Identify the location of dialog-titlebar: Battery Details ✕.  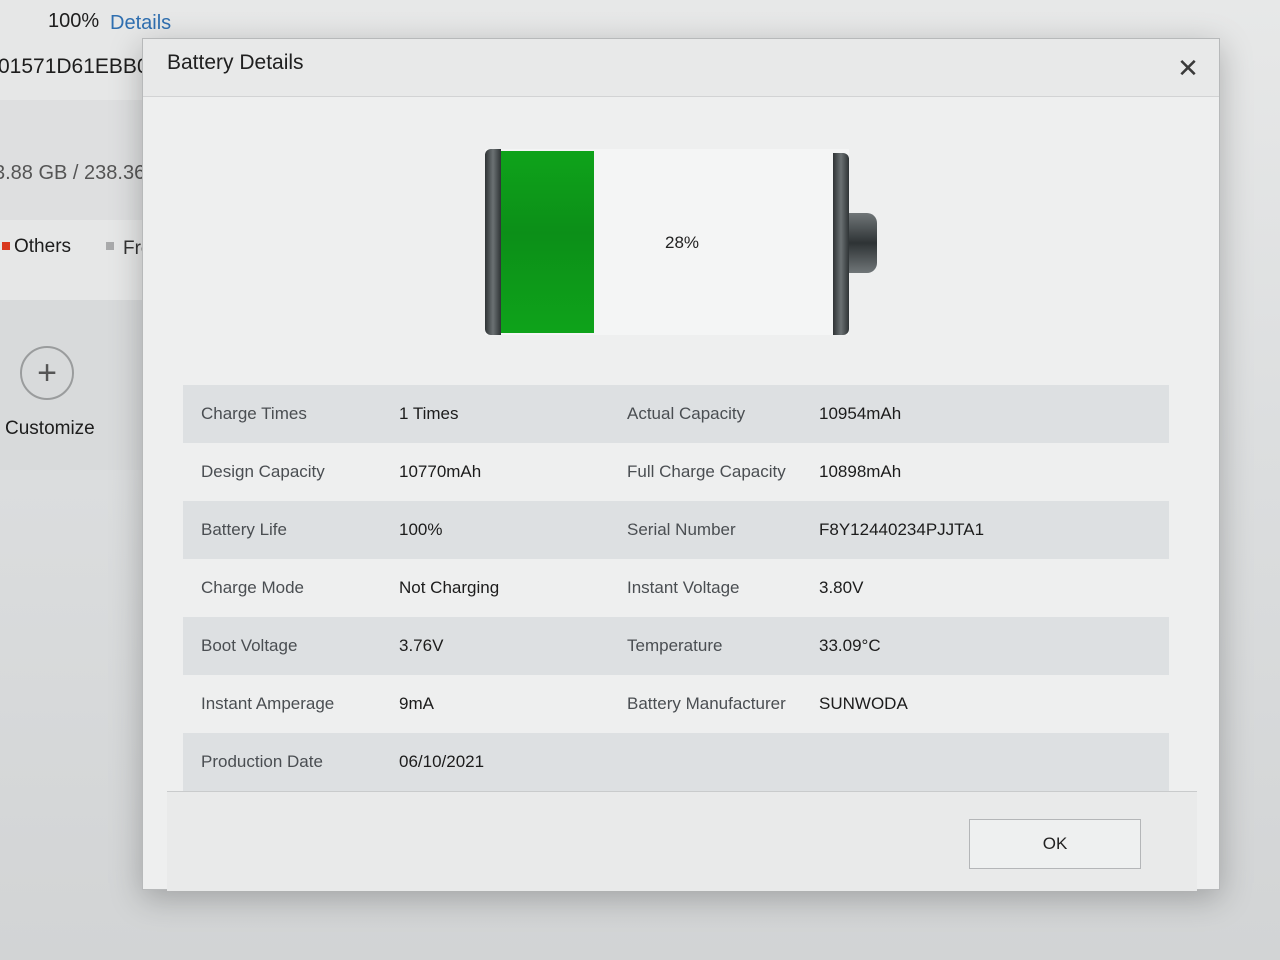
(681, 68).